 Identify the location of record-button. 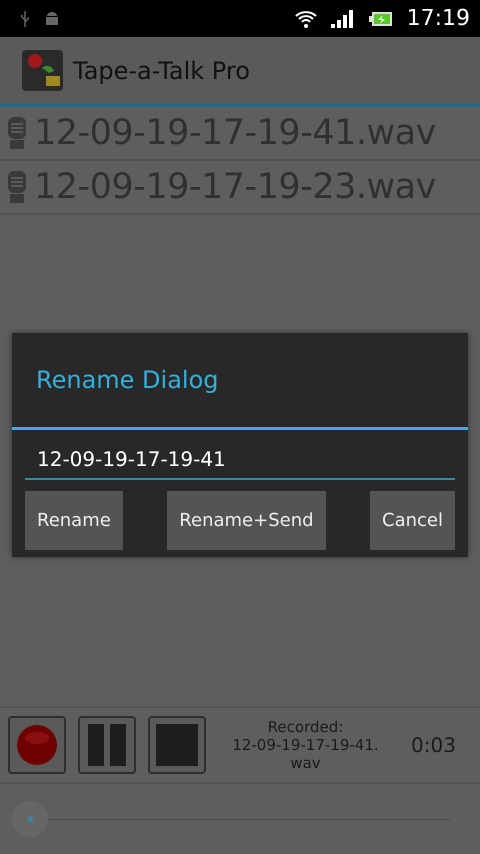
(37, 745).